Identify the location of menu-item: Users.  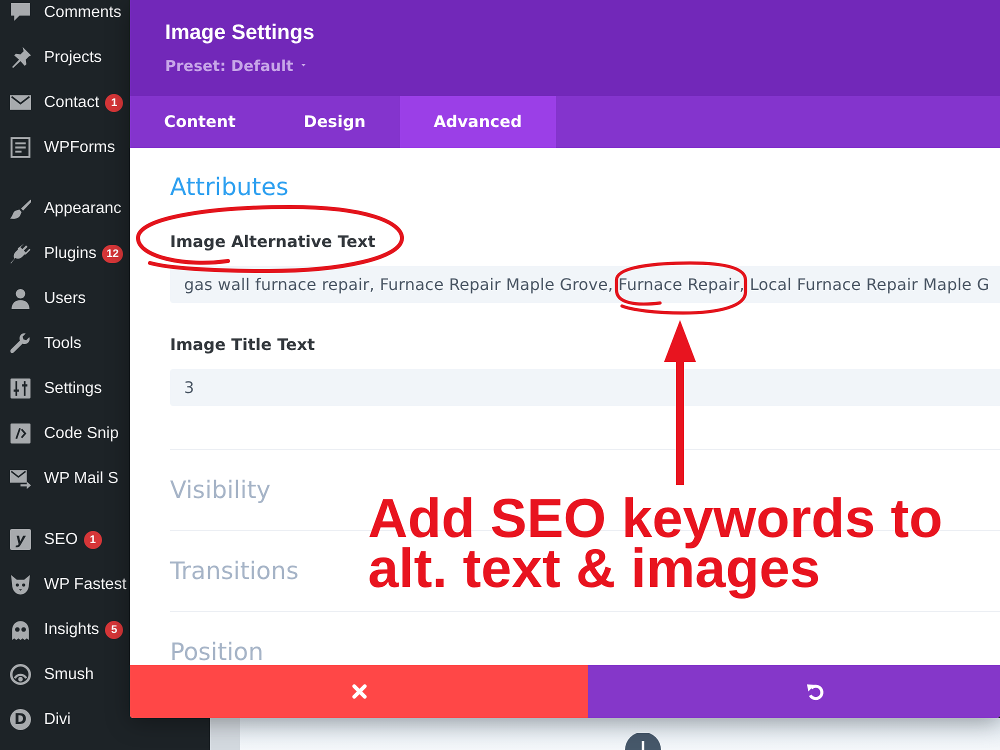
(48, 298).